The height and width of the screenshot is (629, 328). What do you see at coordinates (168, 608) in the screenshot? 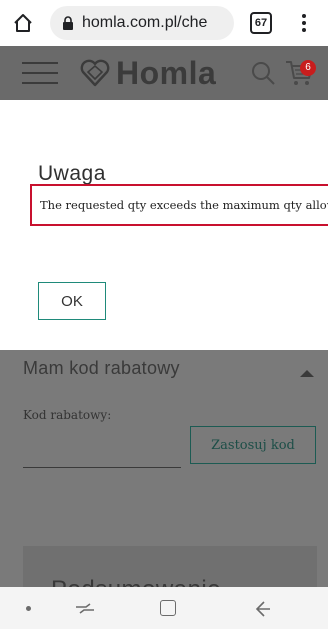
I see `nav-home-icon` at bounding box center [168, 608].